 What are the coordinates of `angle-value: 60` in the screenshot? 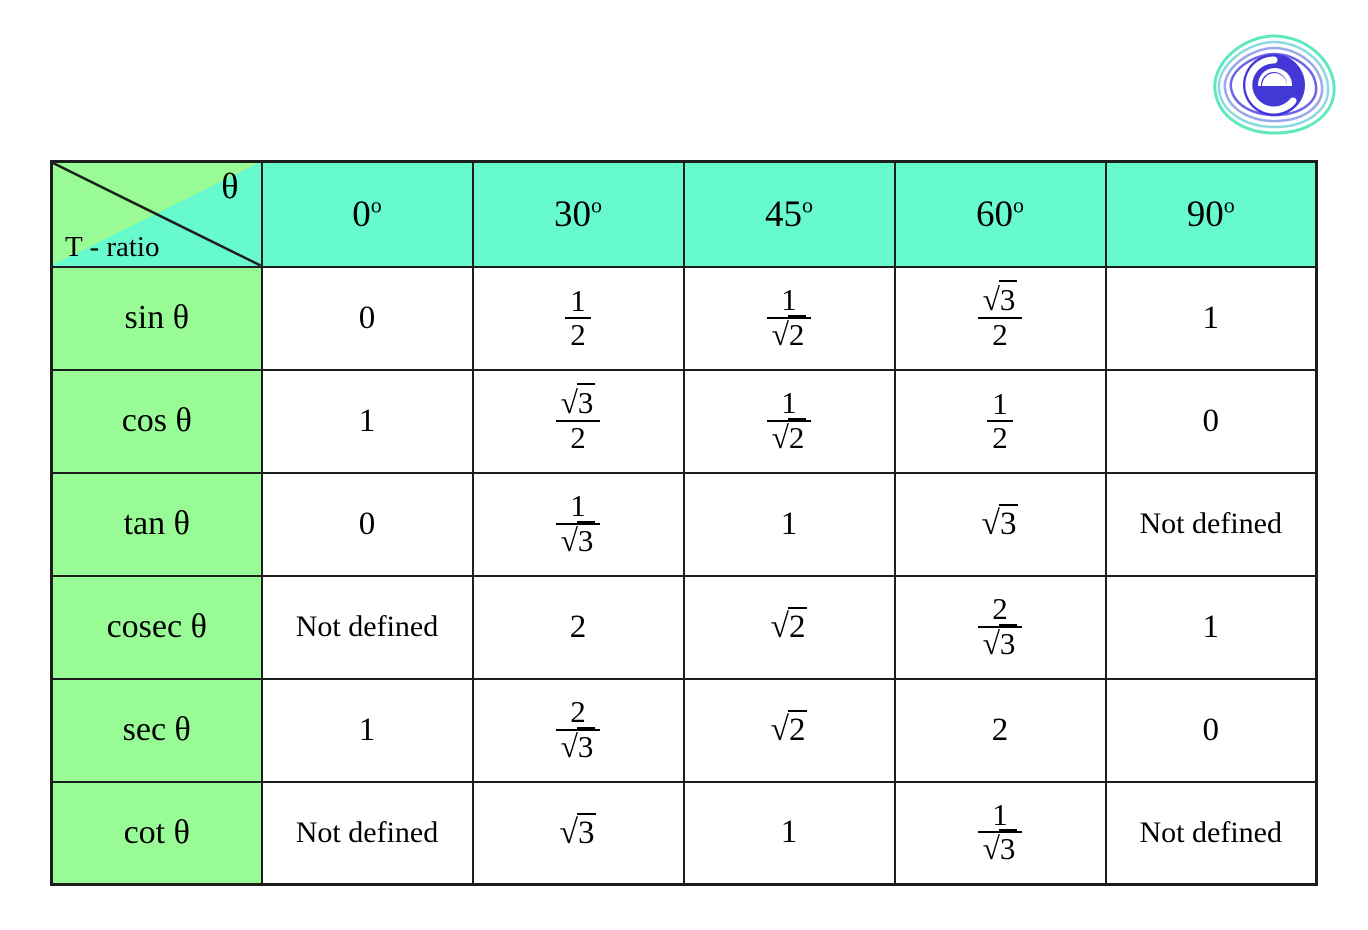 It's located at (994, 214).